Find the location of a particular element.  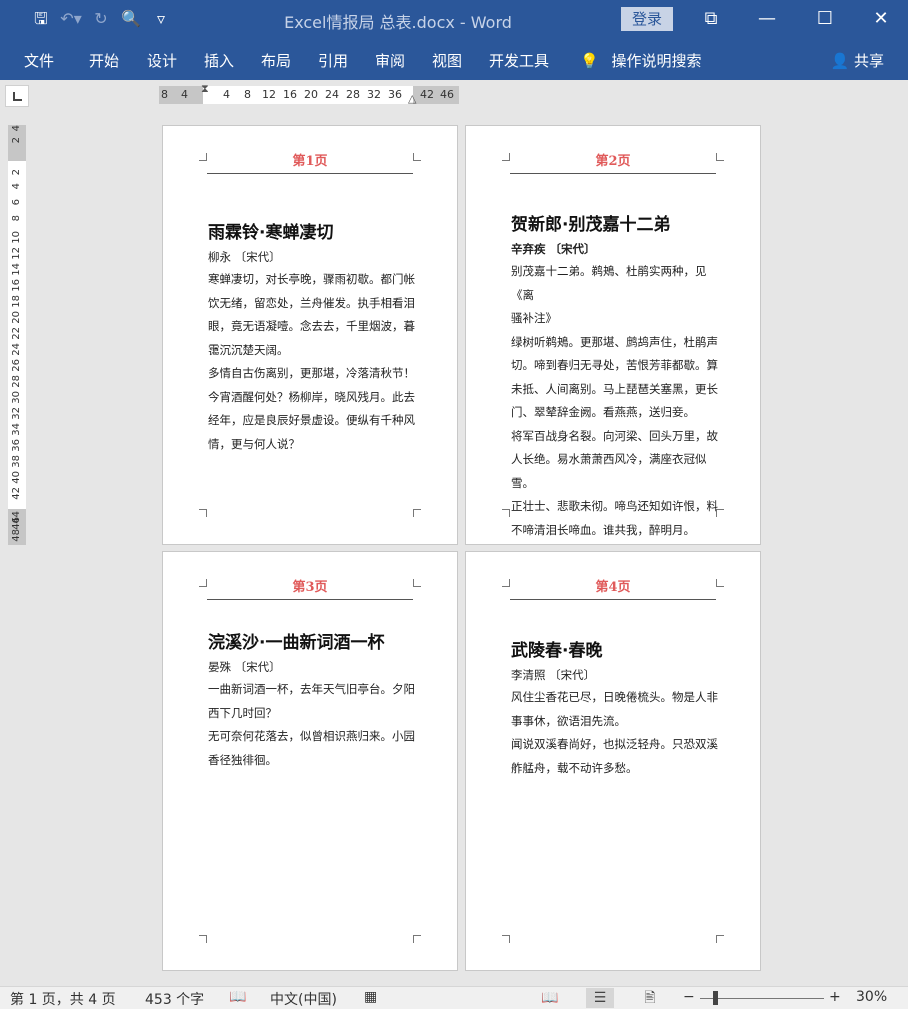

indent-marker: ⧗ is located at coordinates (205, 89).